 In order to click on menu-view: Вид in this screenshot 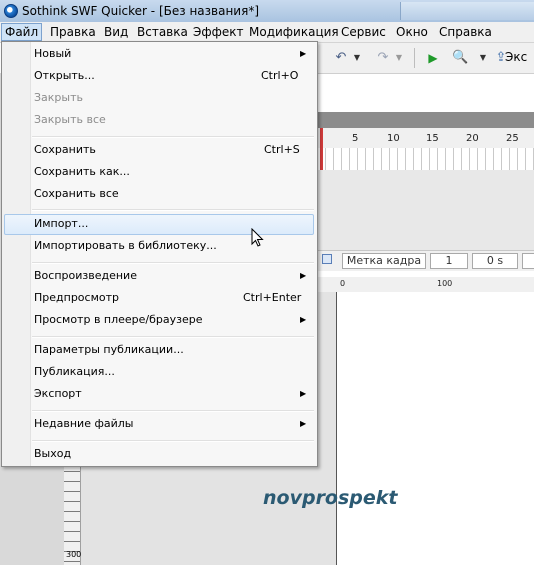, I will do `click(116, 32)`.